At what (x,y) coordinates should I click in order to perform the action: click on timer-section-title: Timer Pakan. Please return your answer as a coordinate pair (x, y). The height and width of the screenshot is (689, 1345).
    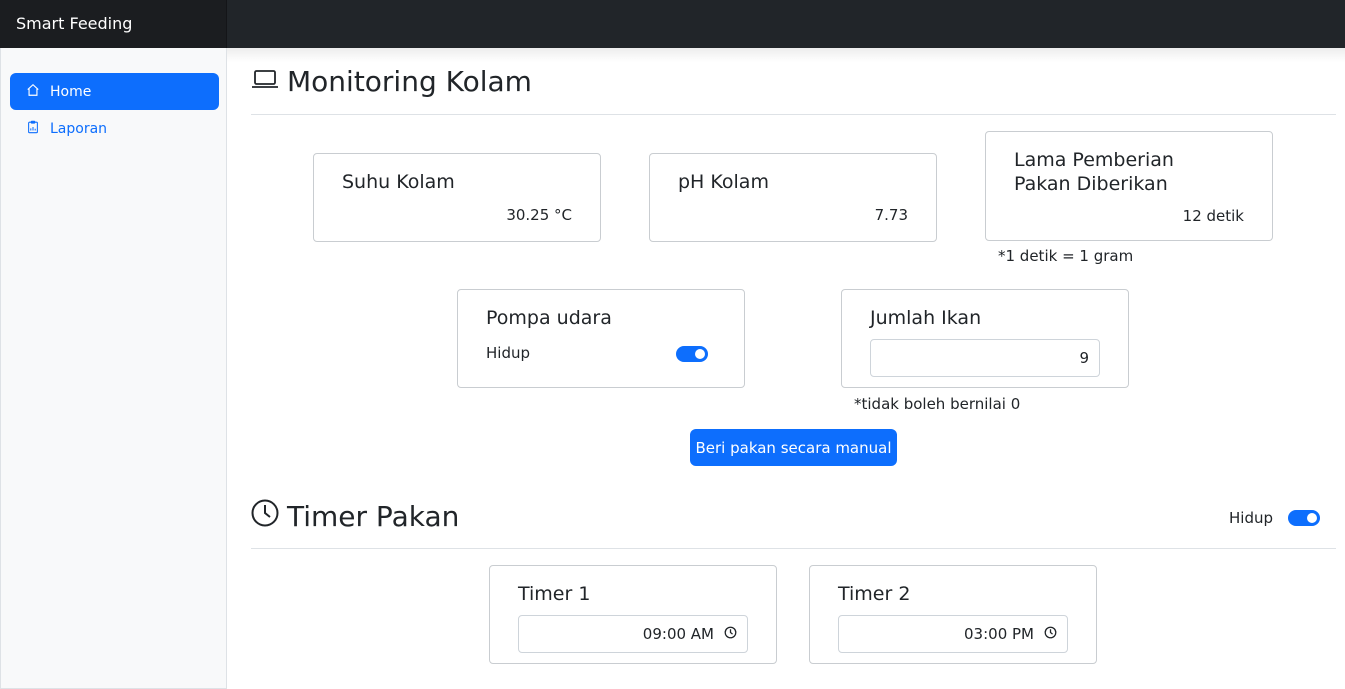
    Looking at the image, I should click on (355, 516).